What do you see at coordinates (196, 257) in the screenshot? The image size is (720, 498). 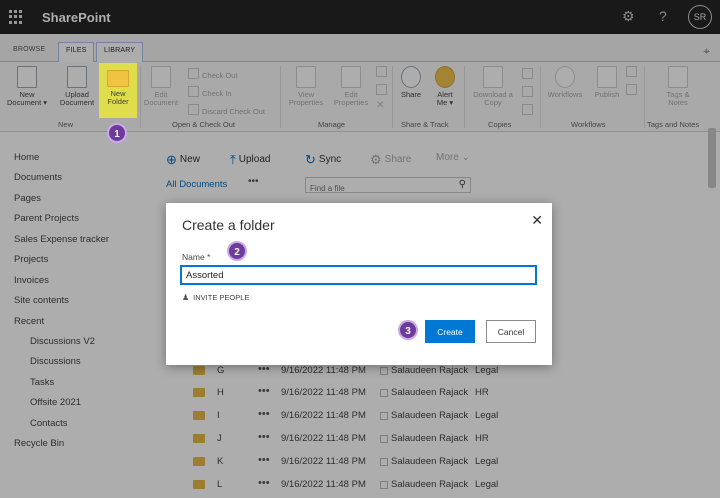 I see `folder-name-label: Name *` at bounding box center [196, 257].